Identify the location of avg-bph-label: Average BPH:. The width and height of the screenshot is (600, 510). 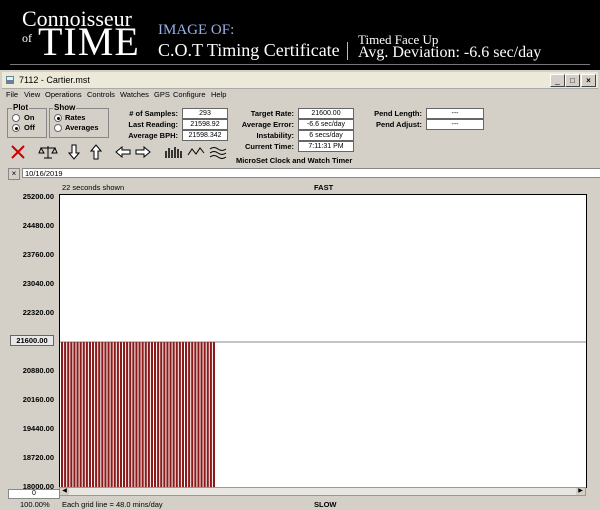
(153, 135).